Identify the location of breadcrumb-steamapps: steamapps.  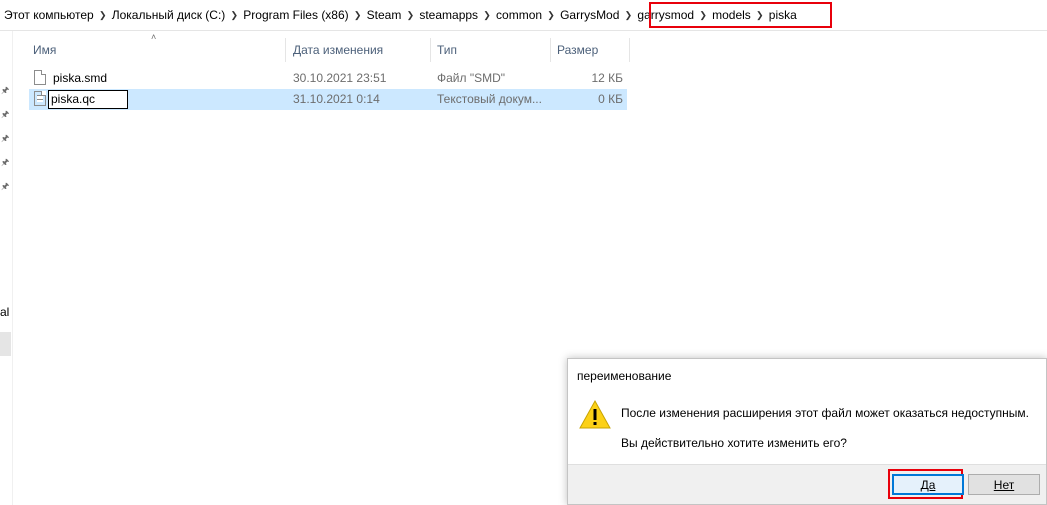
(448, 15).